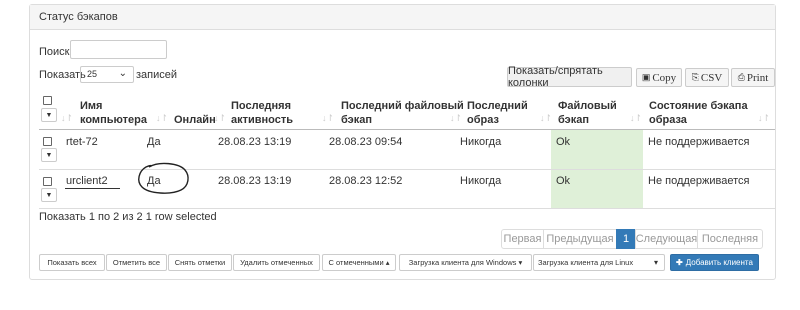 The width and height of the screenshot is (800, 310). Describe the element at coordinates (72, 262) in the screenshot. I see `show-all-button: Показать всех` at that location.